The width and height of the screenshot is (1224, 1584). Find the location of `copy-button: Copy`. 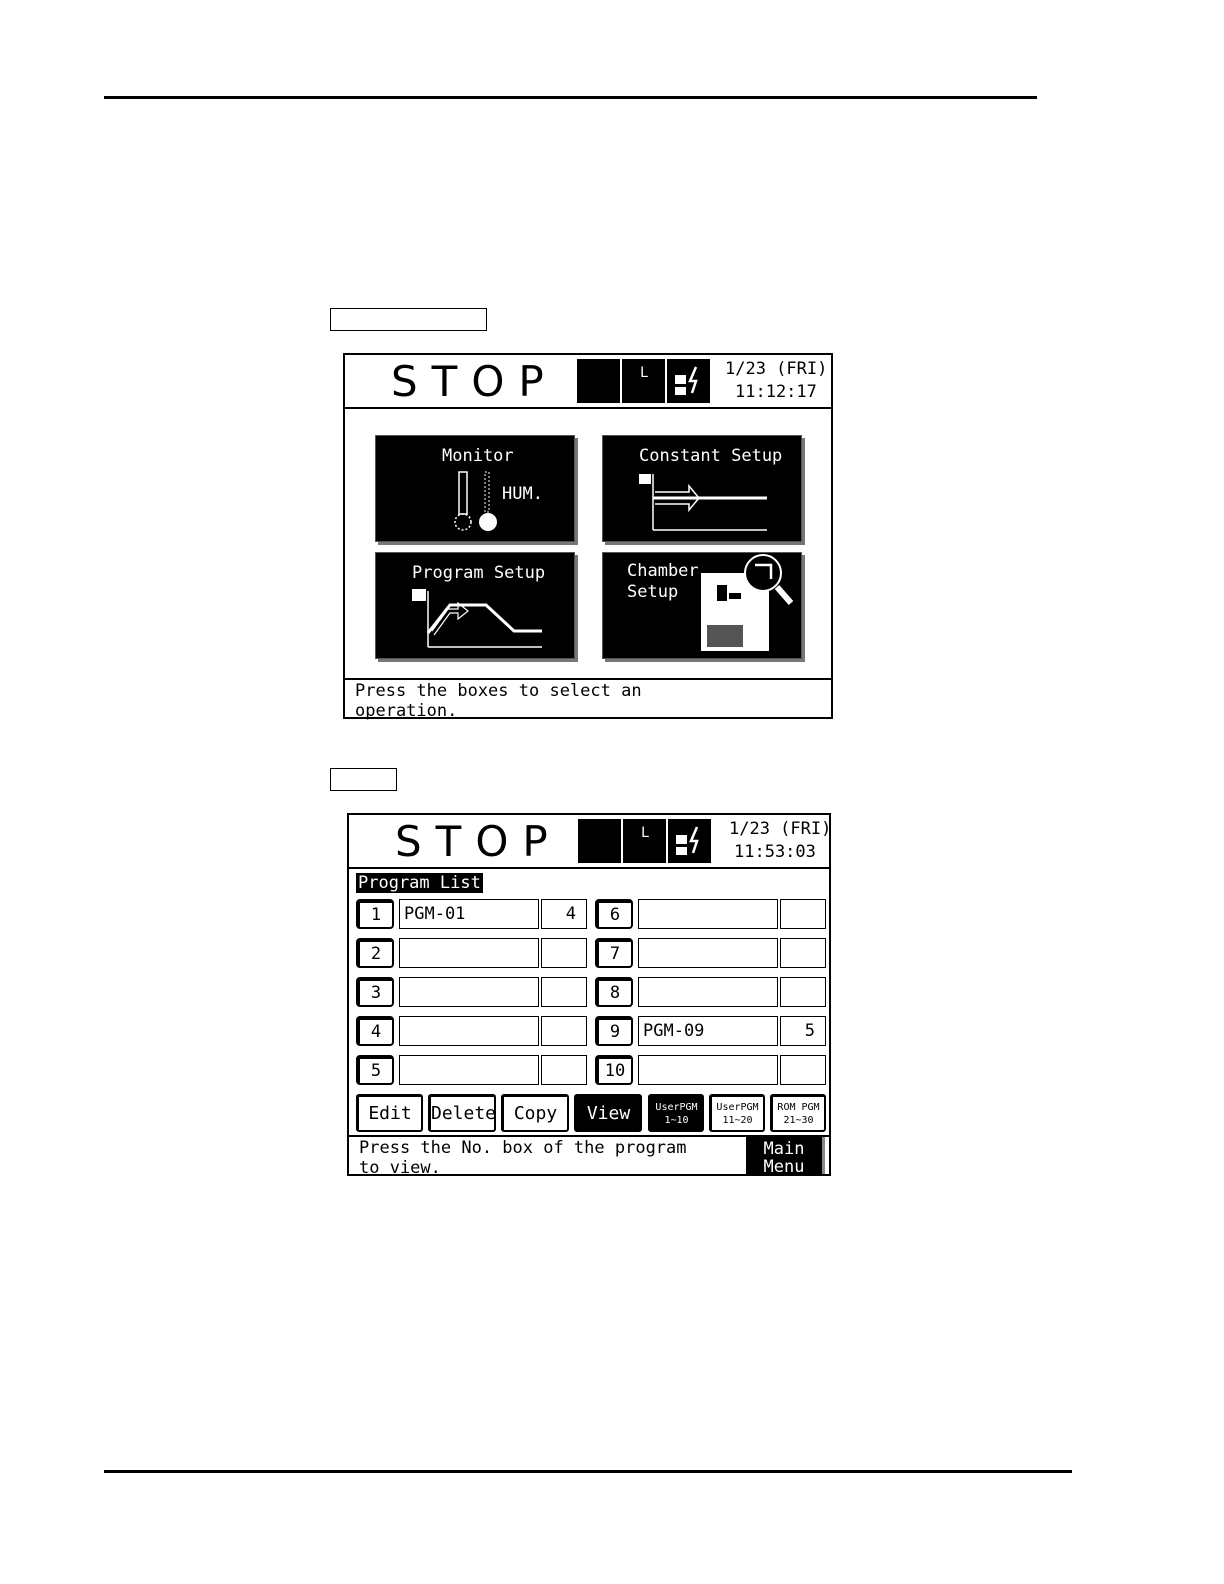

copy-button: Copy is located at coordinates (535, 1113).